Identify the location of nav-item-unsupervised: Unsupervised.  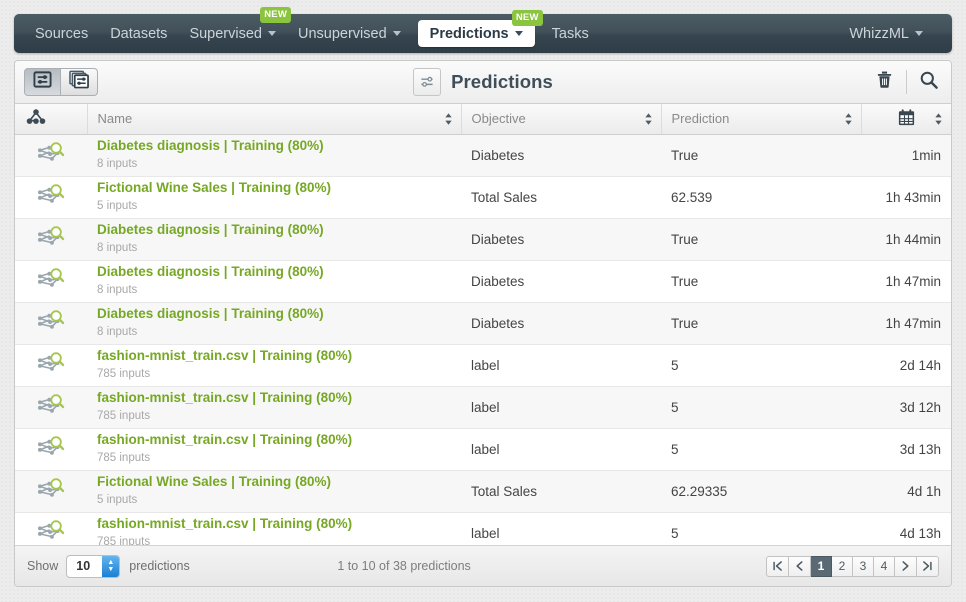
(349, 33).